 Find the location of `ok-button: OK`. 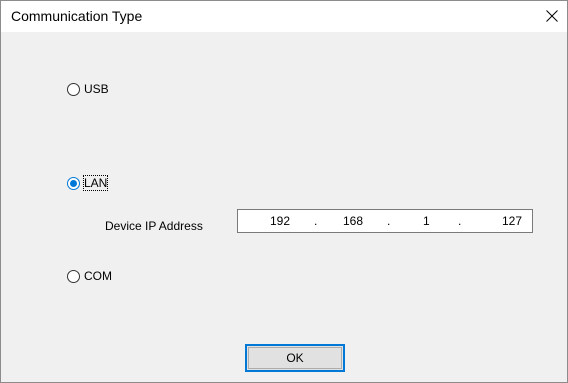

ok-button: OK is located at coordinates (295, 358).